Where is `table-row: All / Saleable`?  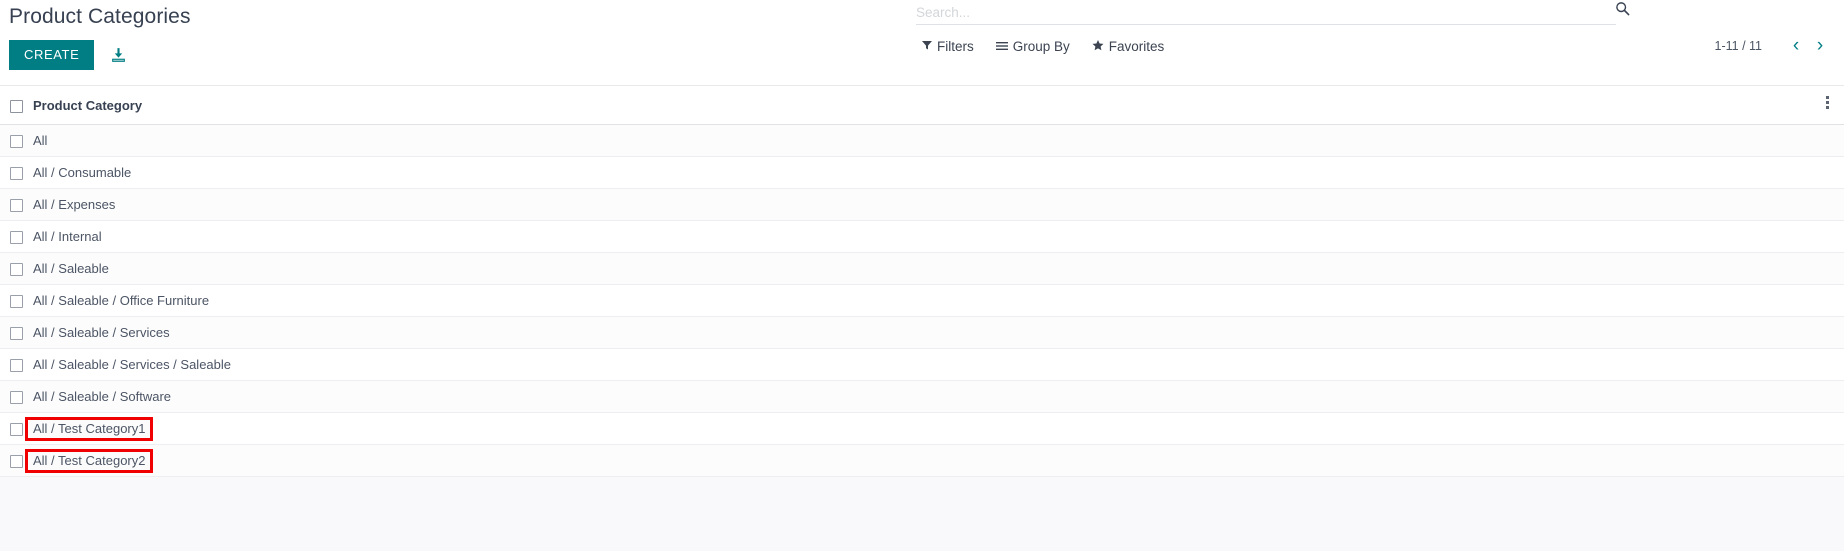
table-row: All / Saleable is located at coordinates (922, 268).